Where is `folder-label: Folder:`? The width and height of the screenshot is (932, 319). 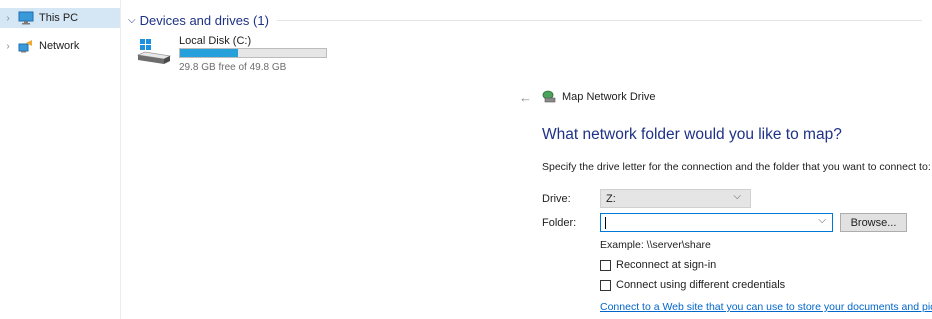
folder-label: Folder: is located at coordinates (559, 223).